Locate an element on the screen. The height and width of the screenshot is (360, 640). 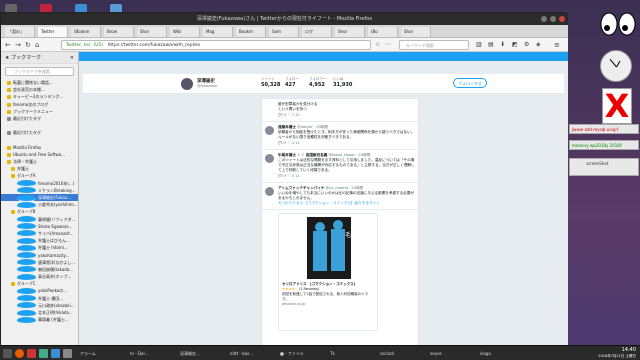
taskbar-item: ■ - ファイル is located at coordinates (303, 353).